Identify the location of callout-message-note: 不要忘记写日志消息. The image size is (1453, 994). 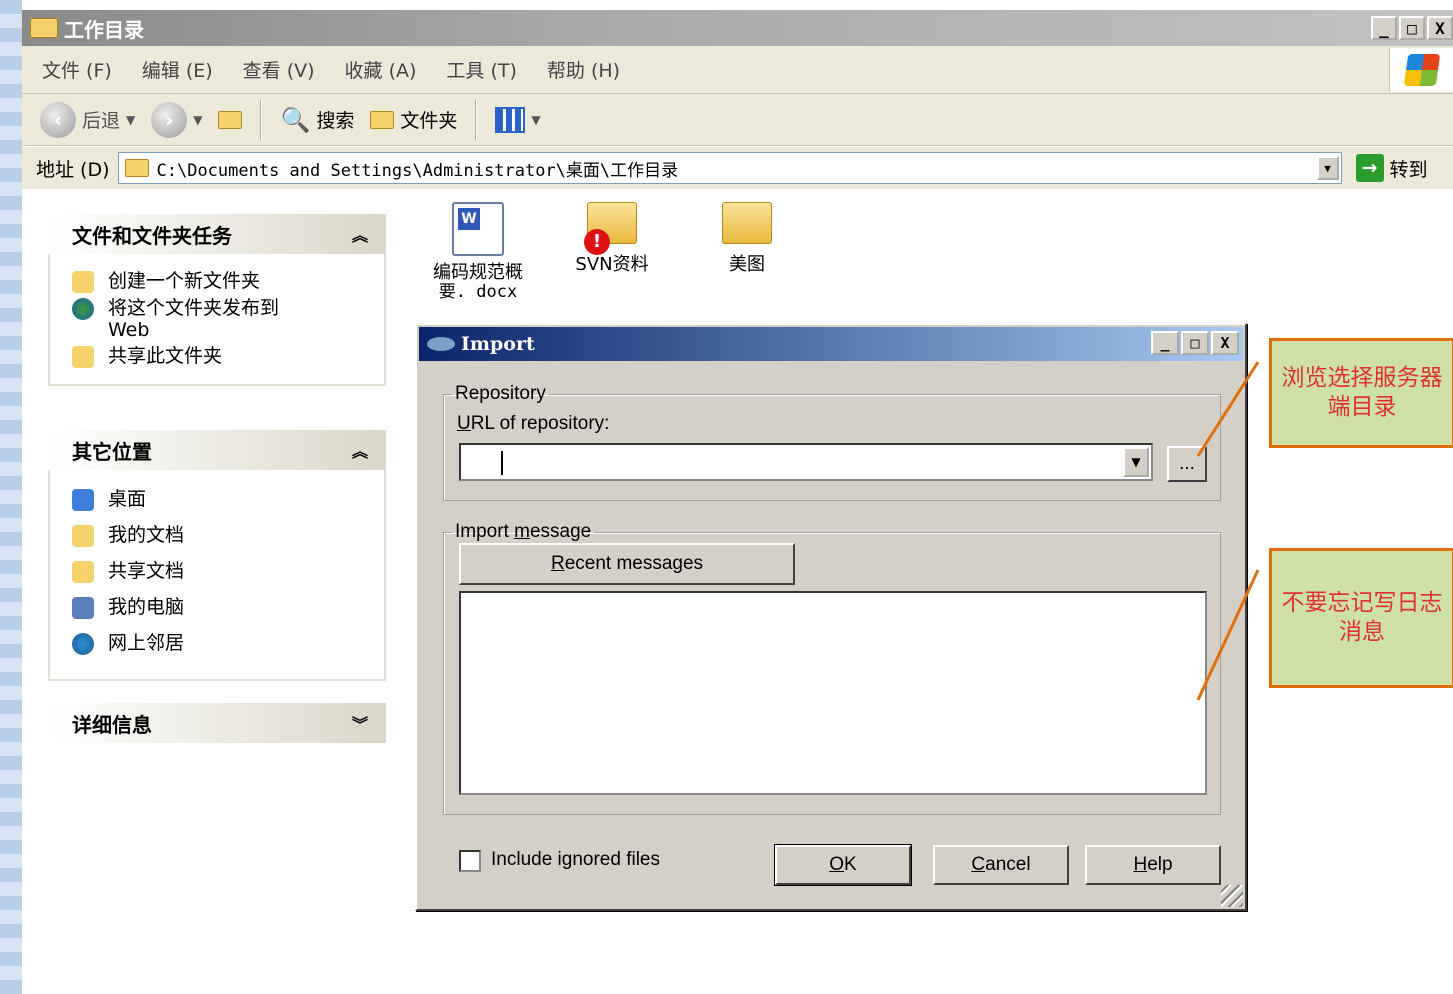
(1361, 618).